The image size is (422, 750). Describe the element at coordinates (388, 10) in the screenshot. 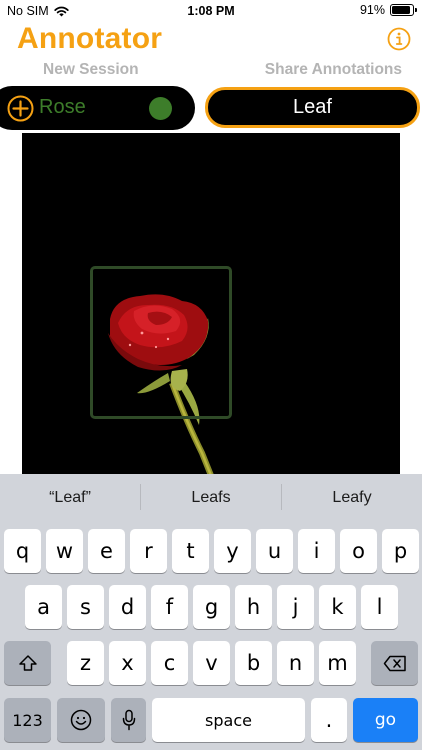

I see `status-right: 91%` at that location.